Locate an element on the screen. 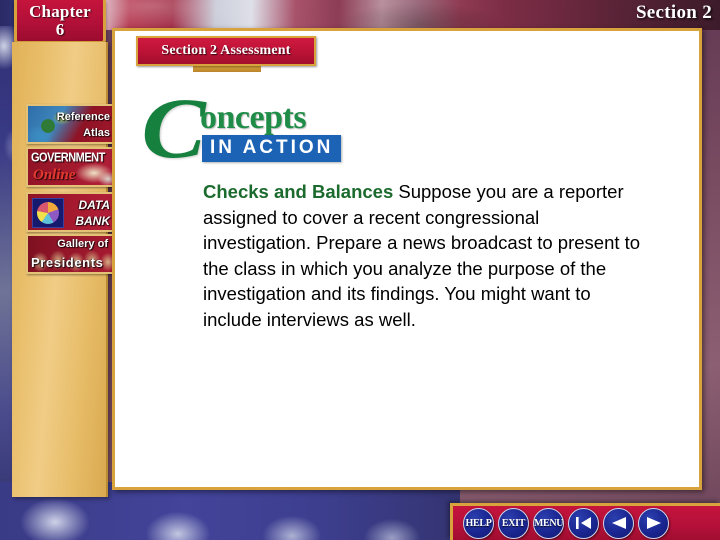  menu-button: MENU is located at coordinates (548, 523).